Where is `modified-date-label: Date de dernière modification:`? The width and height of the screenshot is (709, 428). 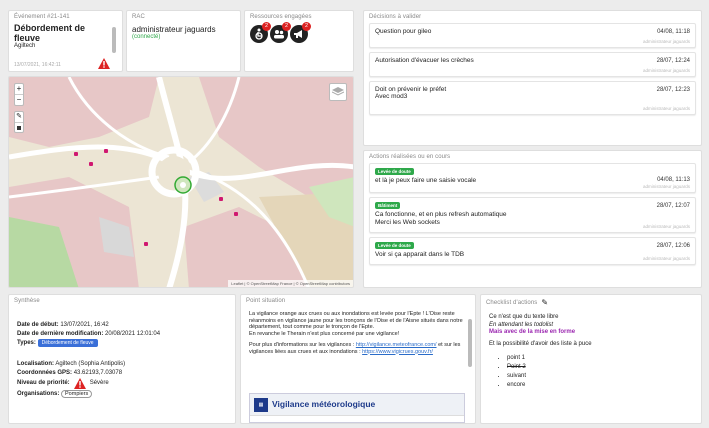
modified-date-label: Date de dernière modification: is located at coordinates (60, 334).